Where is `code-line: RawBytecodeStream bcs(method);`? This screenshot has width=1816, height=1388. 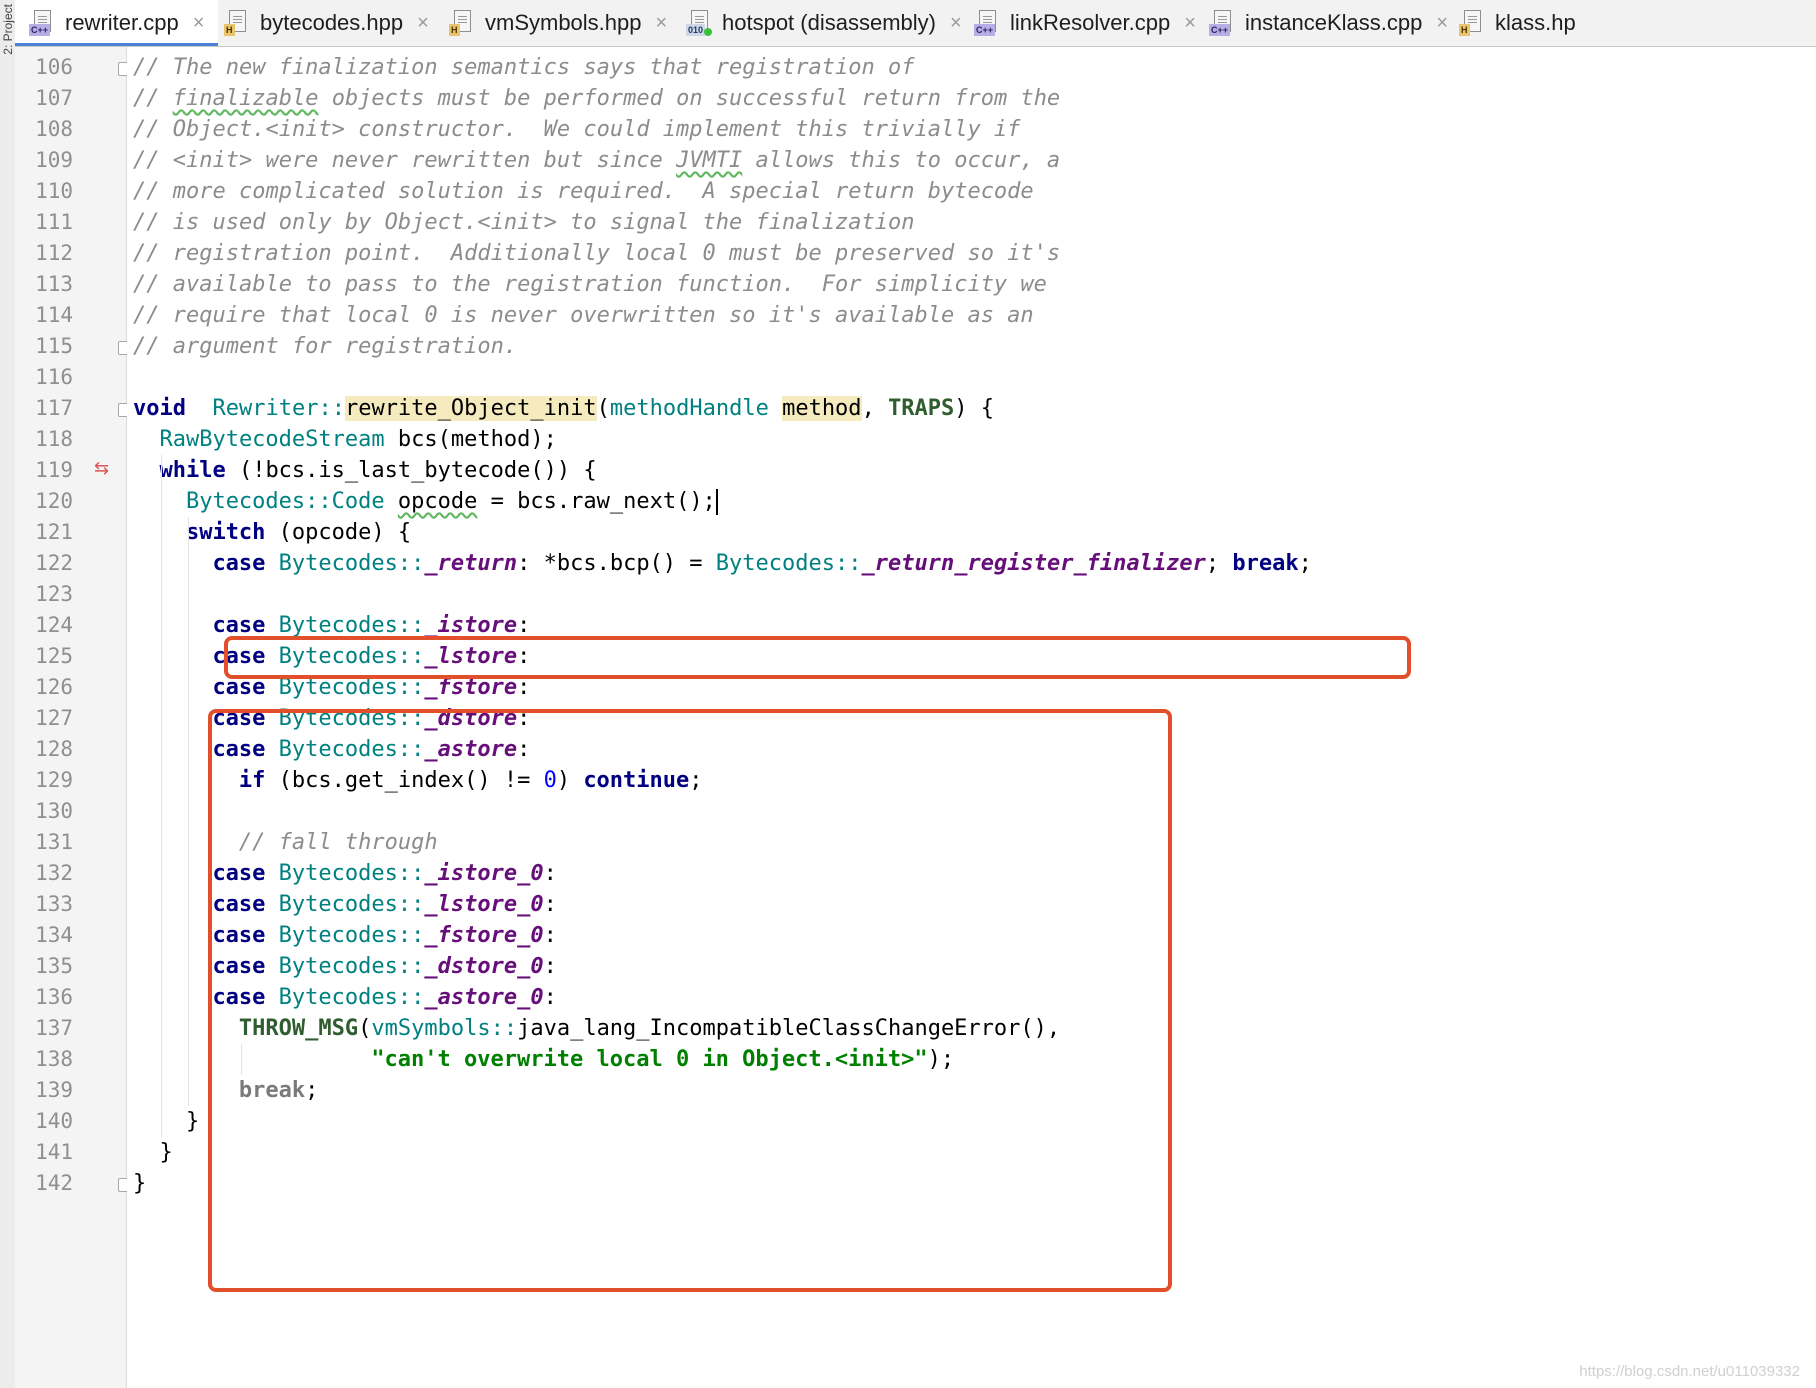
code-line: RawBytecodeStream bcs(method); is located at coordinates (357, 439).